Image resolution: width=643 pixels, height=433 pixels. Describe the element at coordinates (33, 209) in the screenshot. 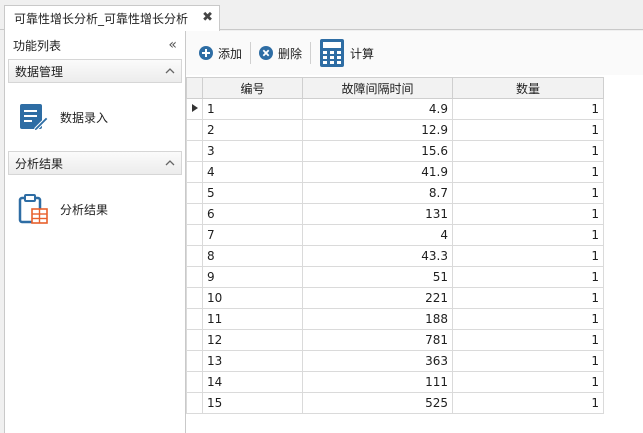

I see `clipboard-table-icon` at that location.